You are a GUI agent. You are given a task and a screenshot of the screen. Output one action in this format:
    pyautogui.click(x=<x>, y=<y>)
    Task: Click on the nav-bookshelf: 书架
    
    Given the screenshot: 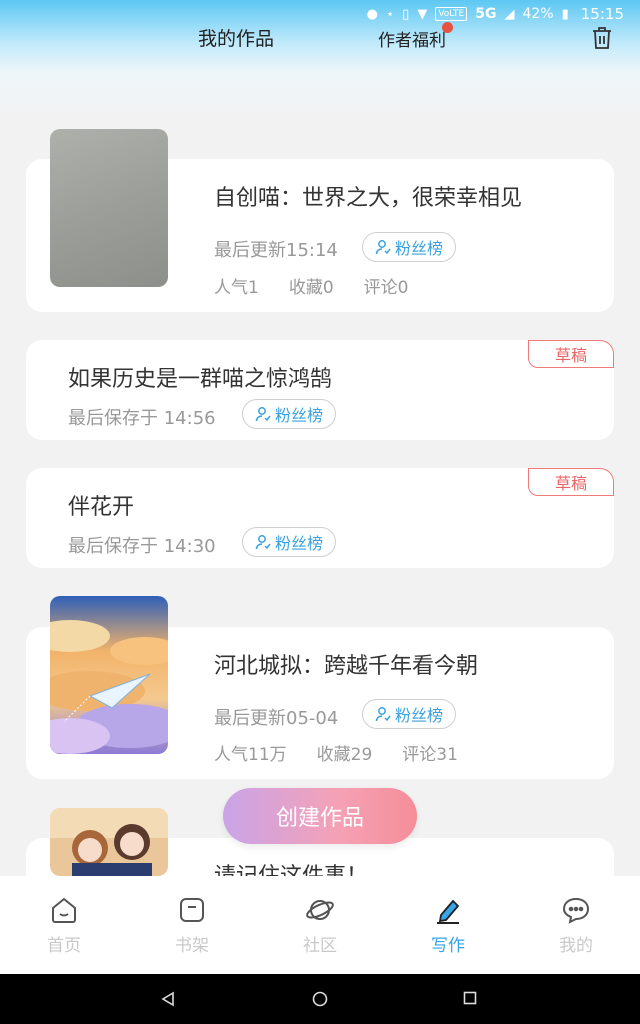 What is the action you would take?
    pyautogui.click(x=192, y=925)
    